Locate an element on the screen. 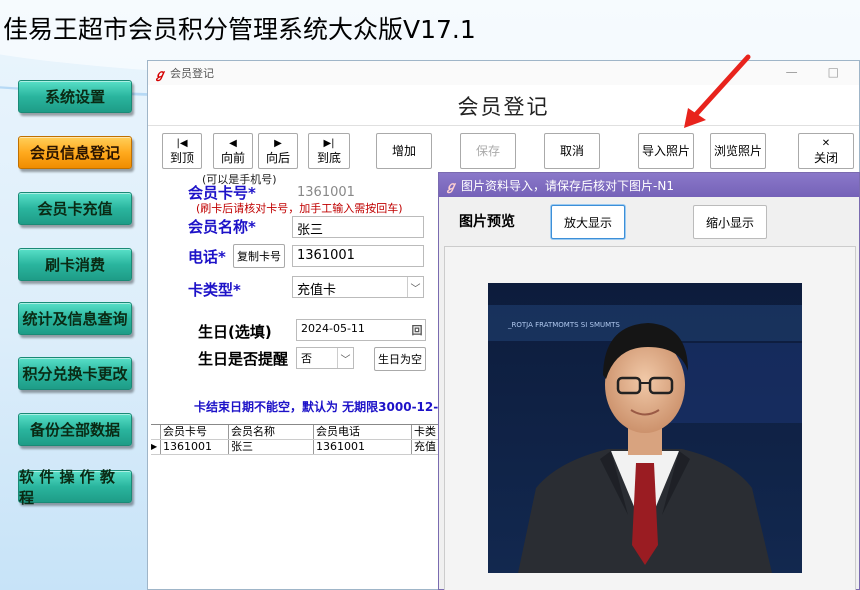 Image resolution: width=860 pixels, height=590 pixels. card-type-label: 卡类型* is located at coordinates (214, 290).